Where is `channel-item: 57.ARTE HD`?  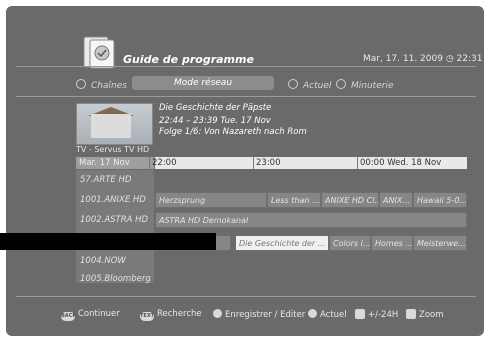
channel-item: 57.ARTE HD is located at coordinates (105, 180).